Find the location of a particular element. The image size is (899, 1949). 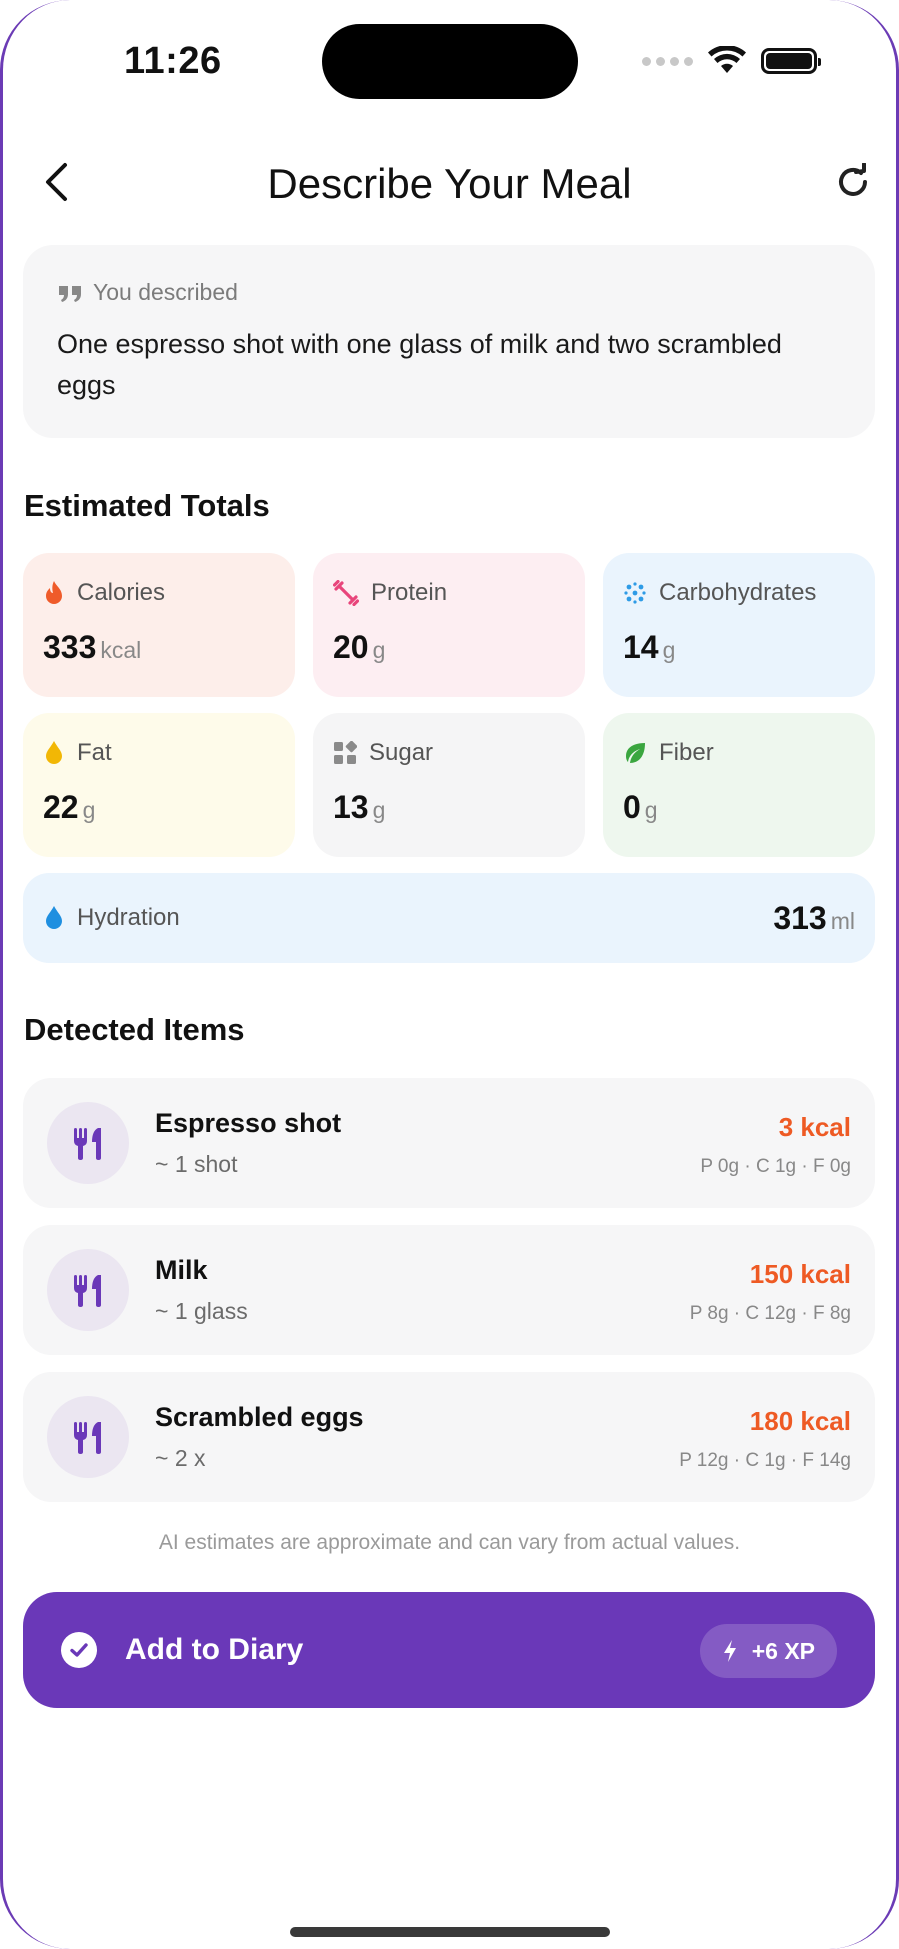

fiber-value: 0 is located at coordinates (632, 807).